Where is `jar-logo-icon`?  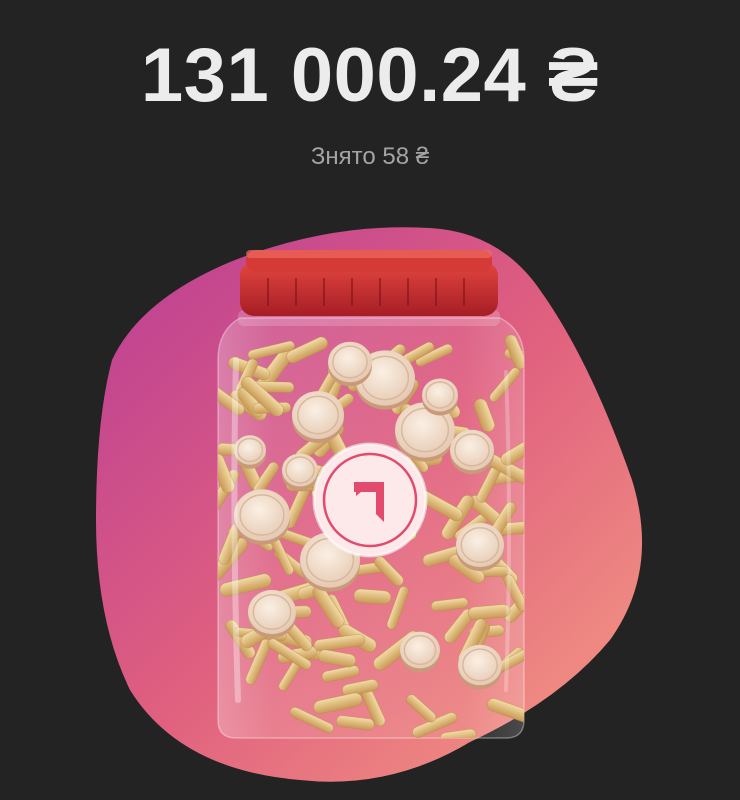 jar-logo-icon is located at coordinates (370, 500).